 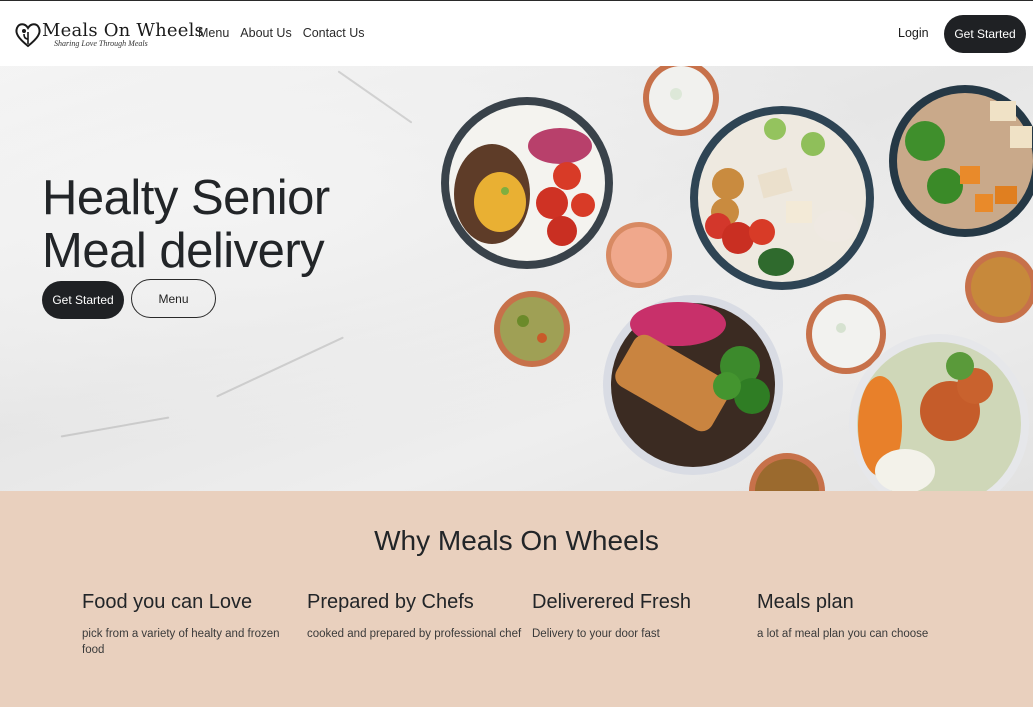 I want to click on brand-tagline: Sharing Love Through Meals, so click(x=101, y=43).